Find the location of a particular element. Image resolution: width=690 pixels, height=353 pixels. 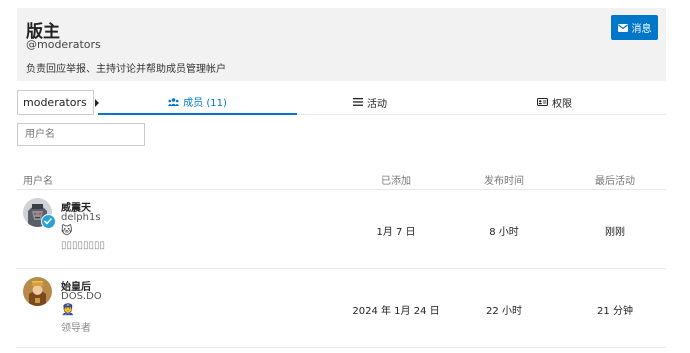

member-posted: 22 小时 is located at coordinates (504, 311).